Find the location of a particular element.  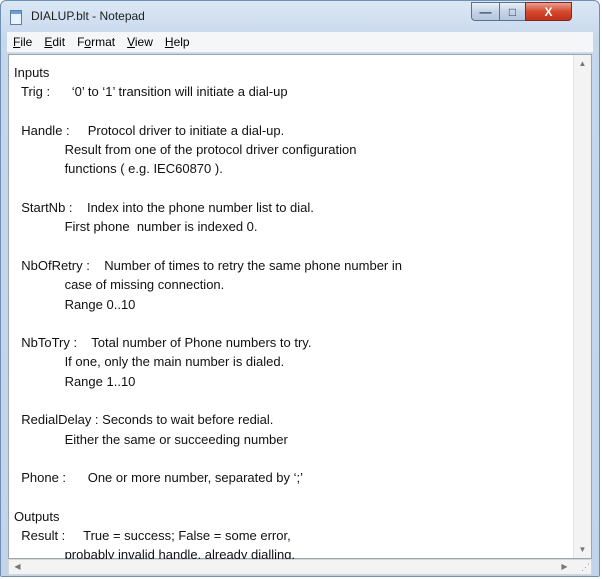

resize-grip-icon: ⋰ is located at coordinates (583, 567).